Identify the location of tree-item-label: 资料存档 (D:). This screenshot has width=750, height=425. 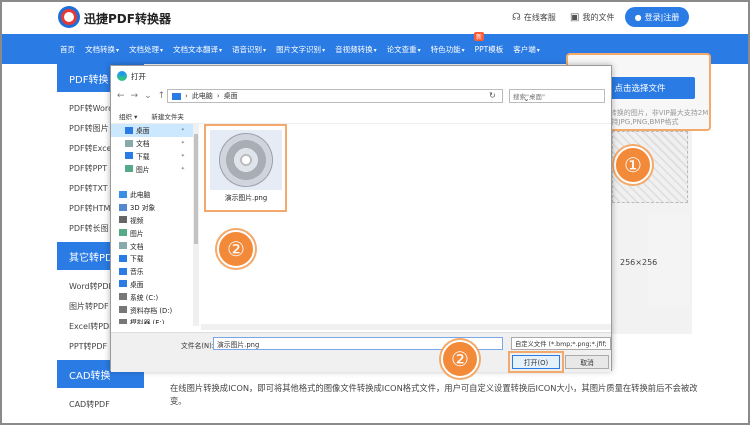
(151, 310).